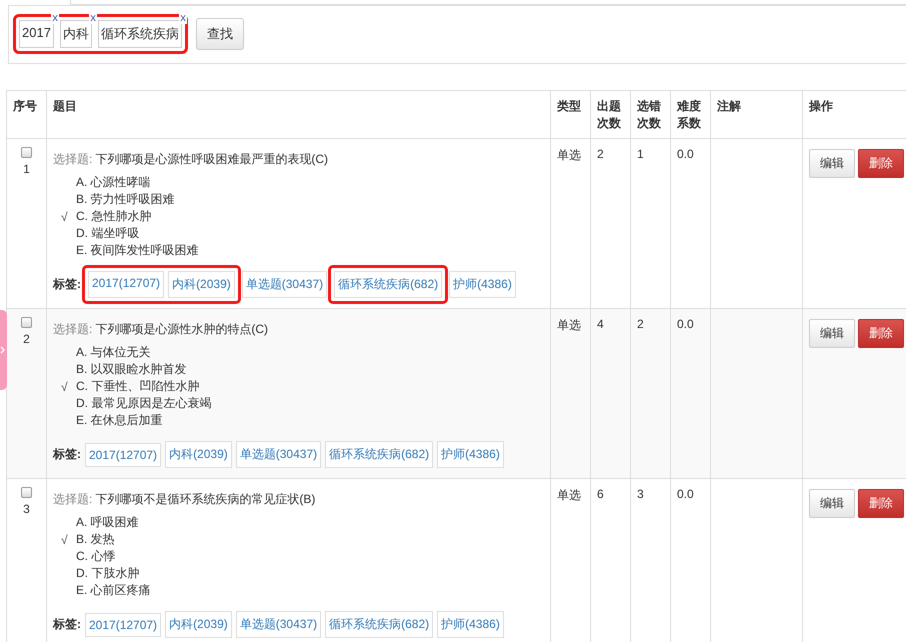 Image resolution: width=906 pixels, height=642 pixels. What do you see at coordinates (107, 522) in the screenshot?
I see `answer-option: A. 呼吸困难` at bounding box center [107, 522].